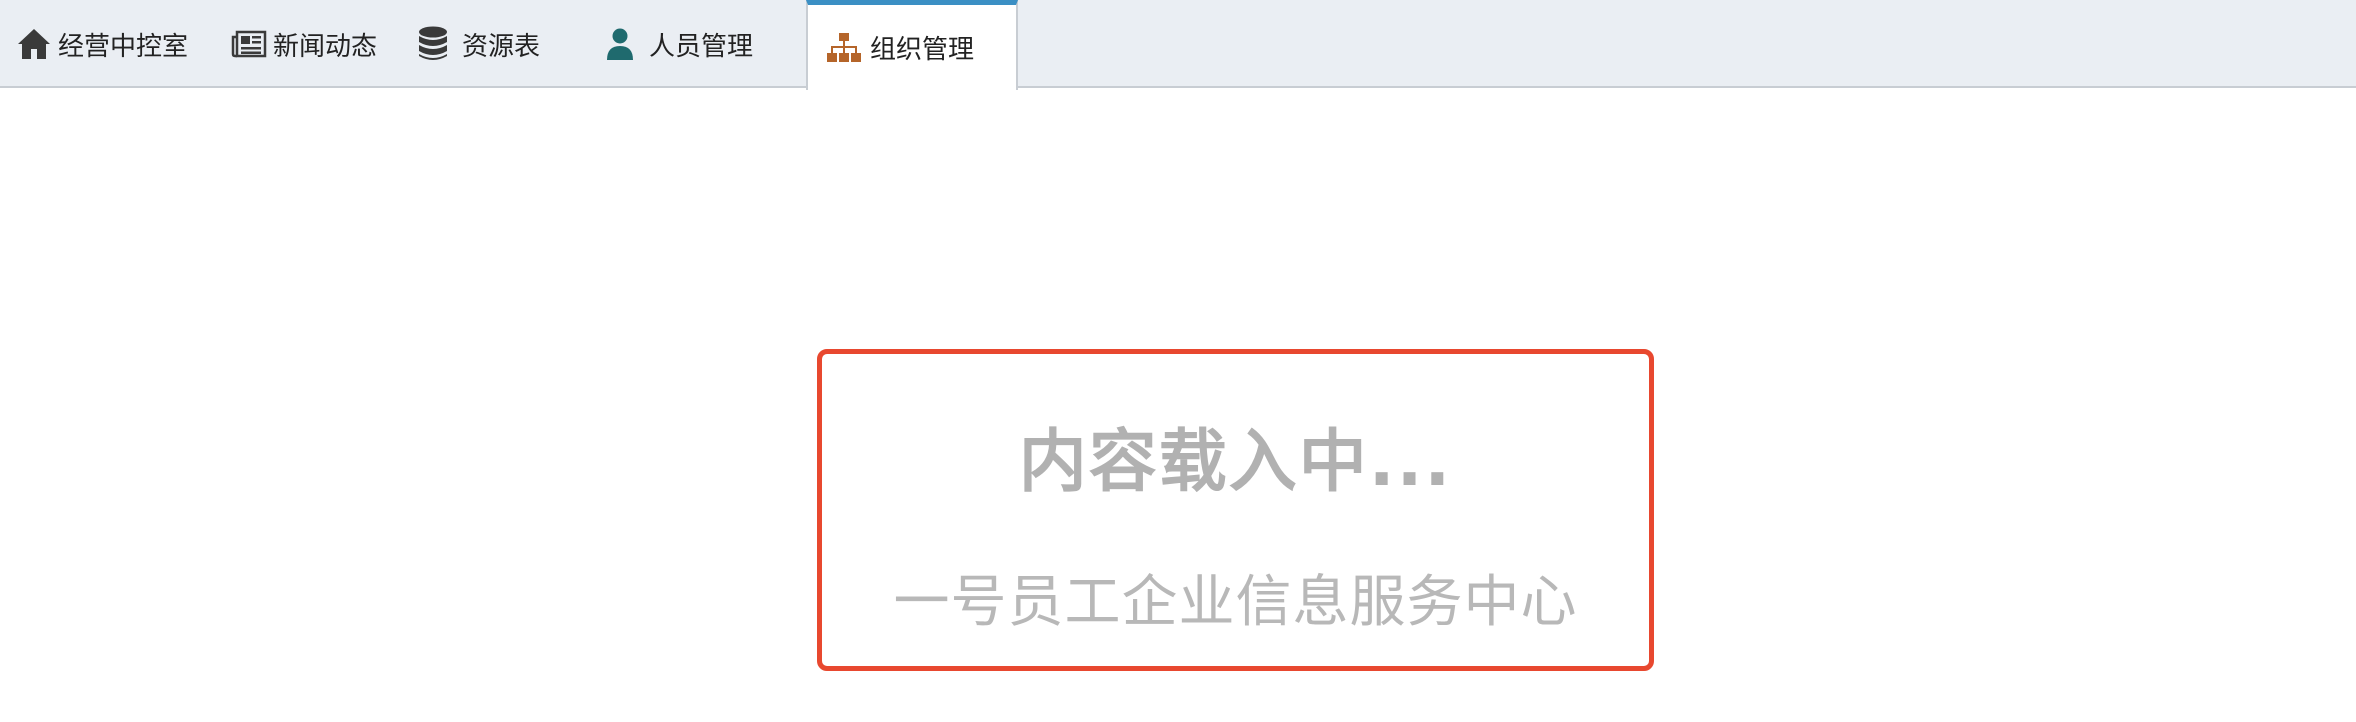  I want to click on loading-subtitle: 一号员工企业信息服务中心, so click(1235, 602).